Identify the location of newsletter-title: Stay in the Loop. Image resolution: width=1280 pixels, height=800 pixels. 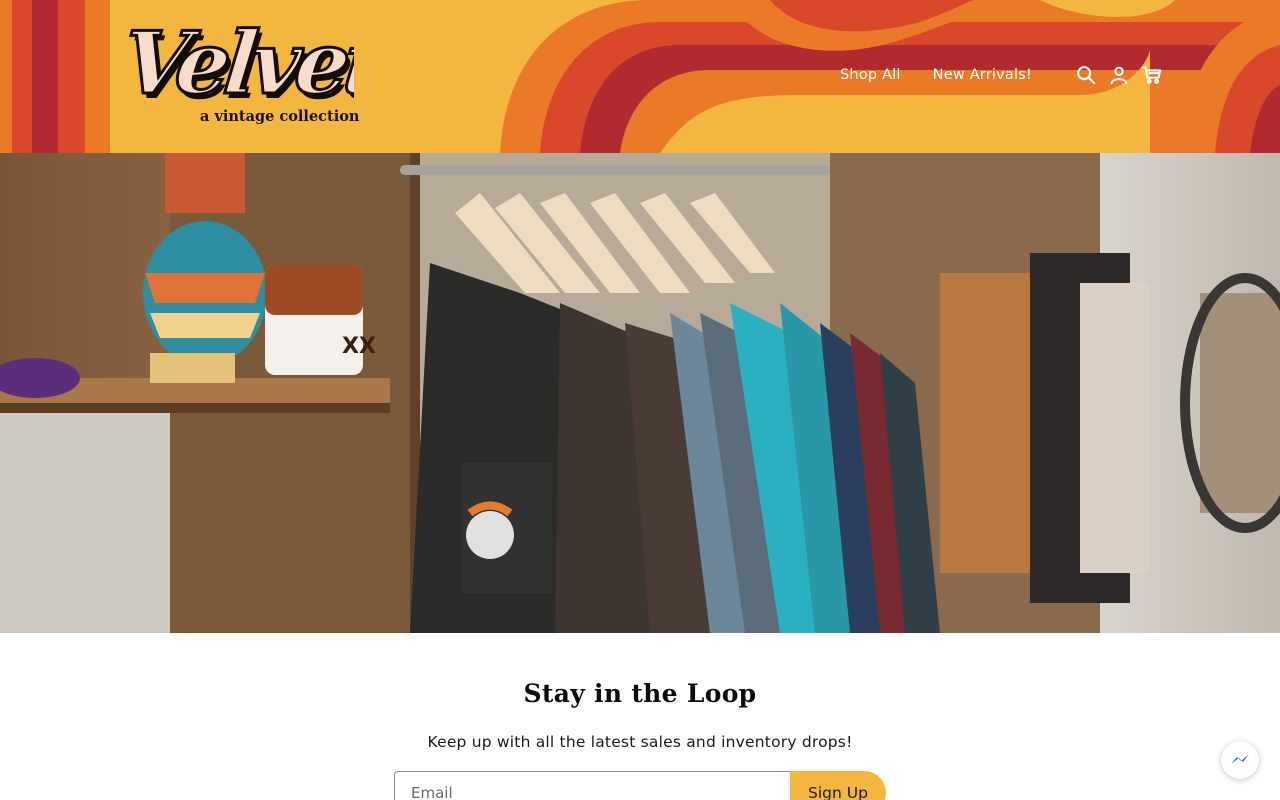
(640, 693).